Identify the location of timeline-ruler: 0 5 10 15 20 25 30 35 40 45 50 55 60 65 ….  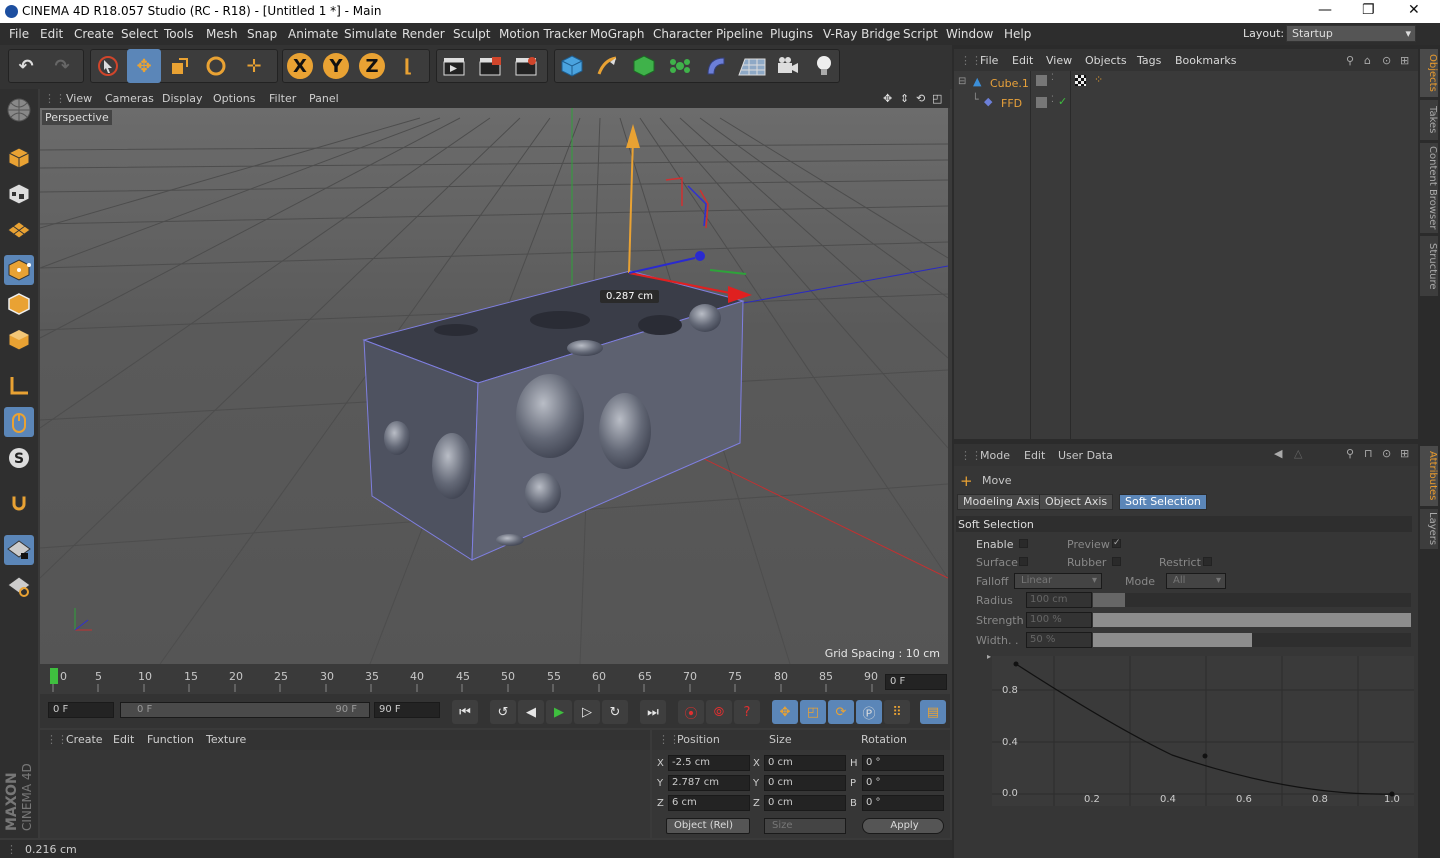
(495, 680).